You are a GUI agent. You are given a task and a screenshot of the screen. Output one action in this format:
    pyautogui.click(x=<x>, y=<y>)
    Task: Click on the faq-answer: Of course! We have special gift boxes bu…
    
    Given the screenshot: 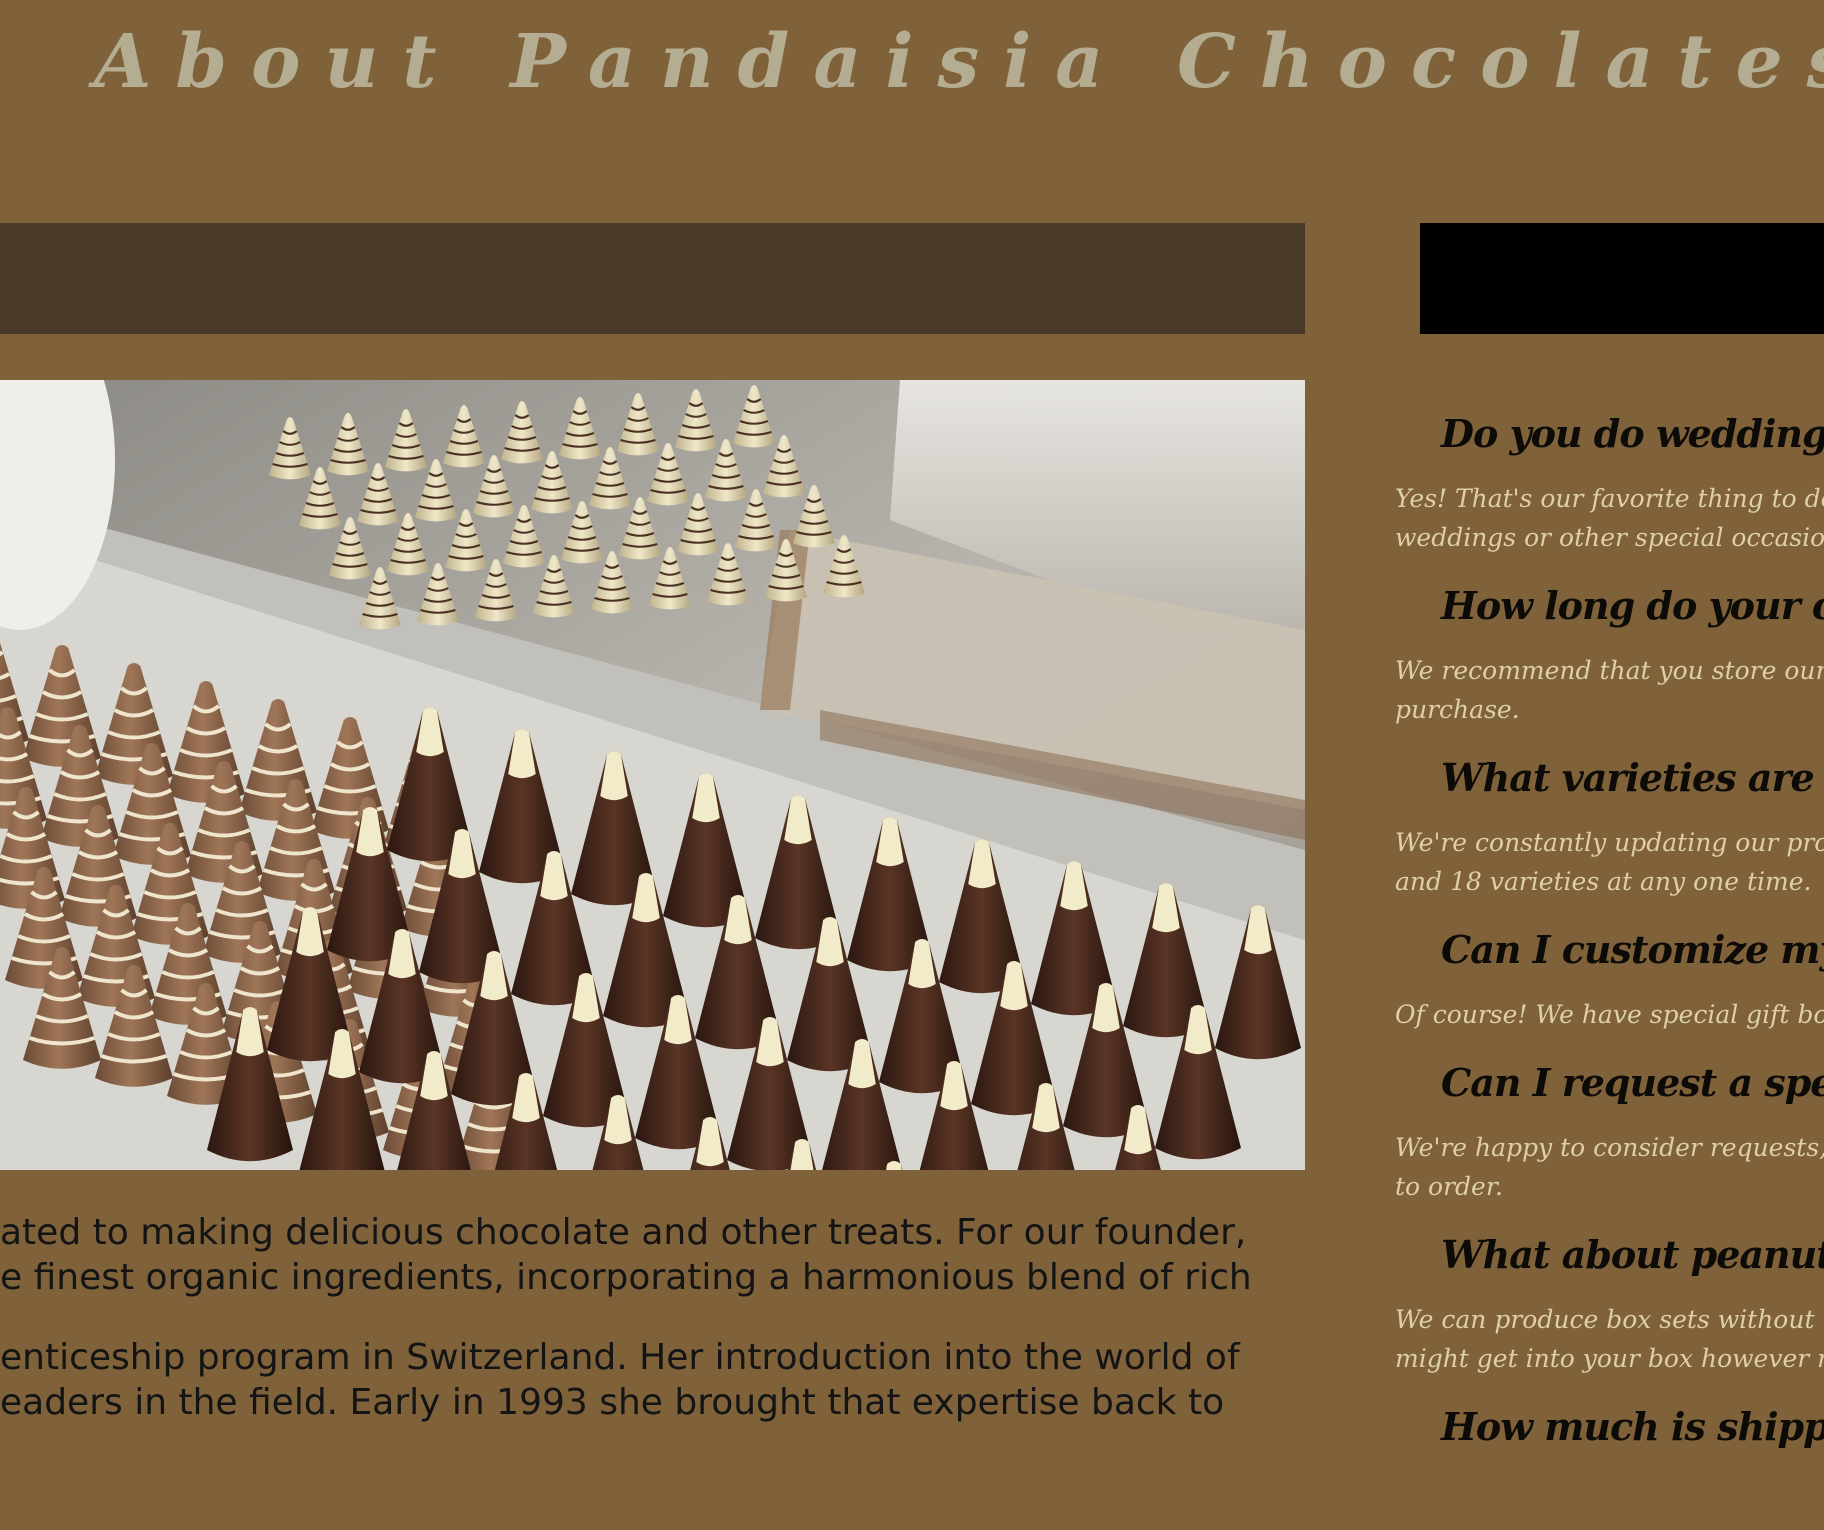 What is the action you would take?
    pyautogui.click(x=1609, y=1014)
    